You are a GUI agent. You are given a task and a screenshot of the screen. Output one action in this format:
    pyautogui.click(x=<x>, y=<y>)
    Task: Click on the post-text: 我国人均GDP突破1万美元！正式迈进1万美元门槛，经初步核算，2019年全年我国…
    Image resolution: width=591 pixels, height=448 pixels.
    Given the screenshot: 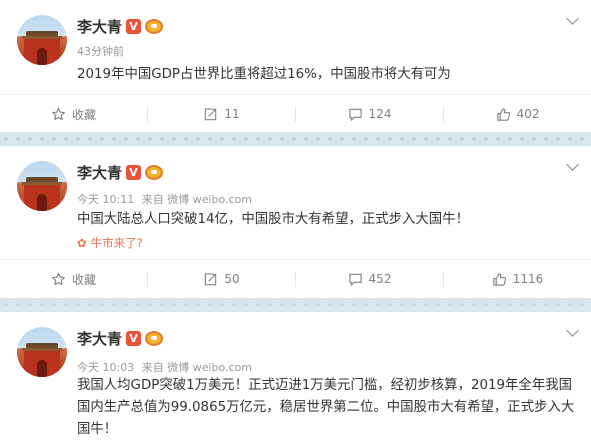 What is the action you would take?
    pyautogui.click(x=326, y=407)
    